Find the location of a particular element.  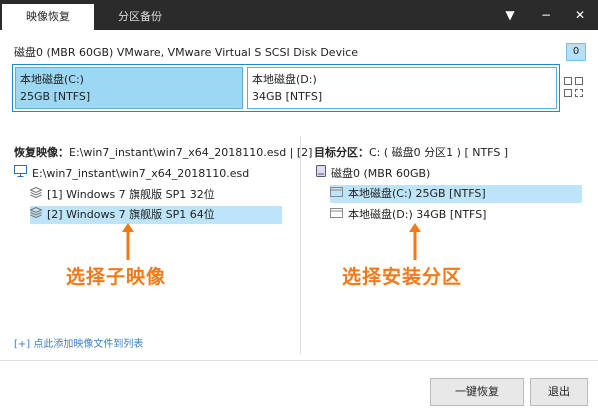

restore-image-label: 恢复映像： is located at coordinates (41, 152).